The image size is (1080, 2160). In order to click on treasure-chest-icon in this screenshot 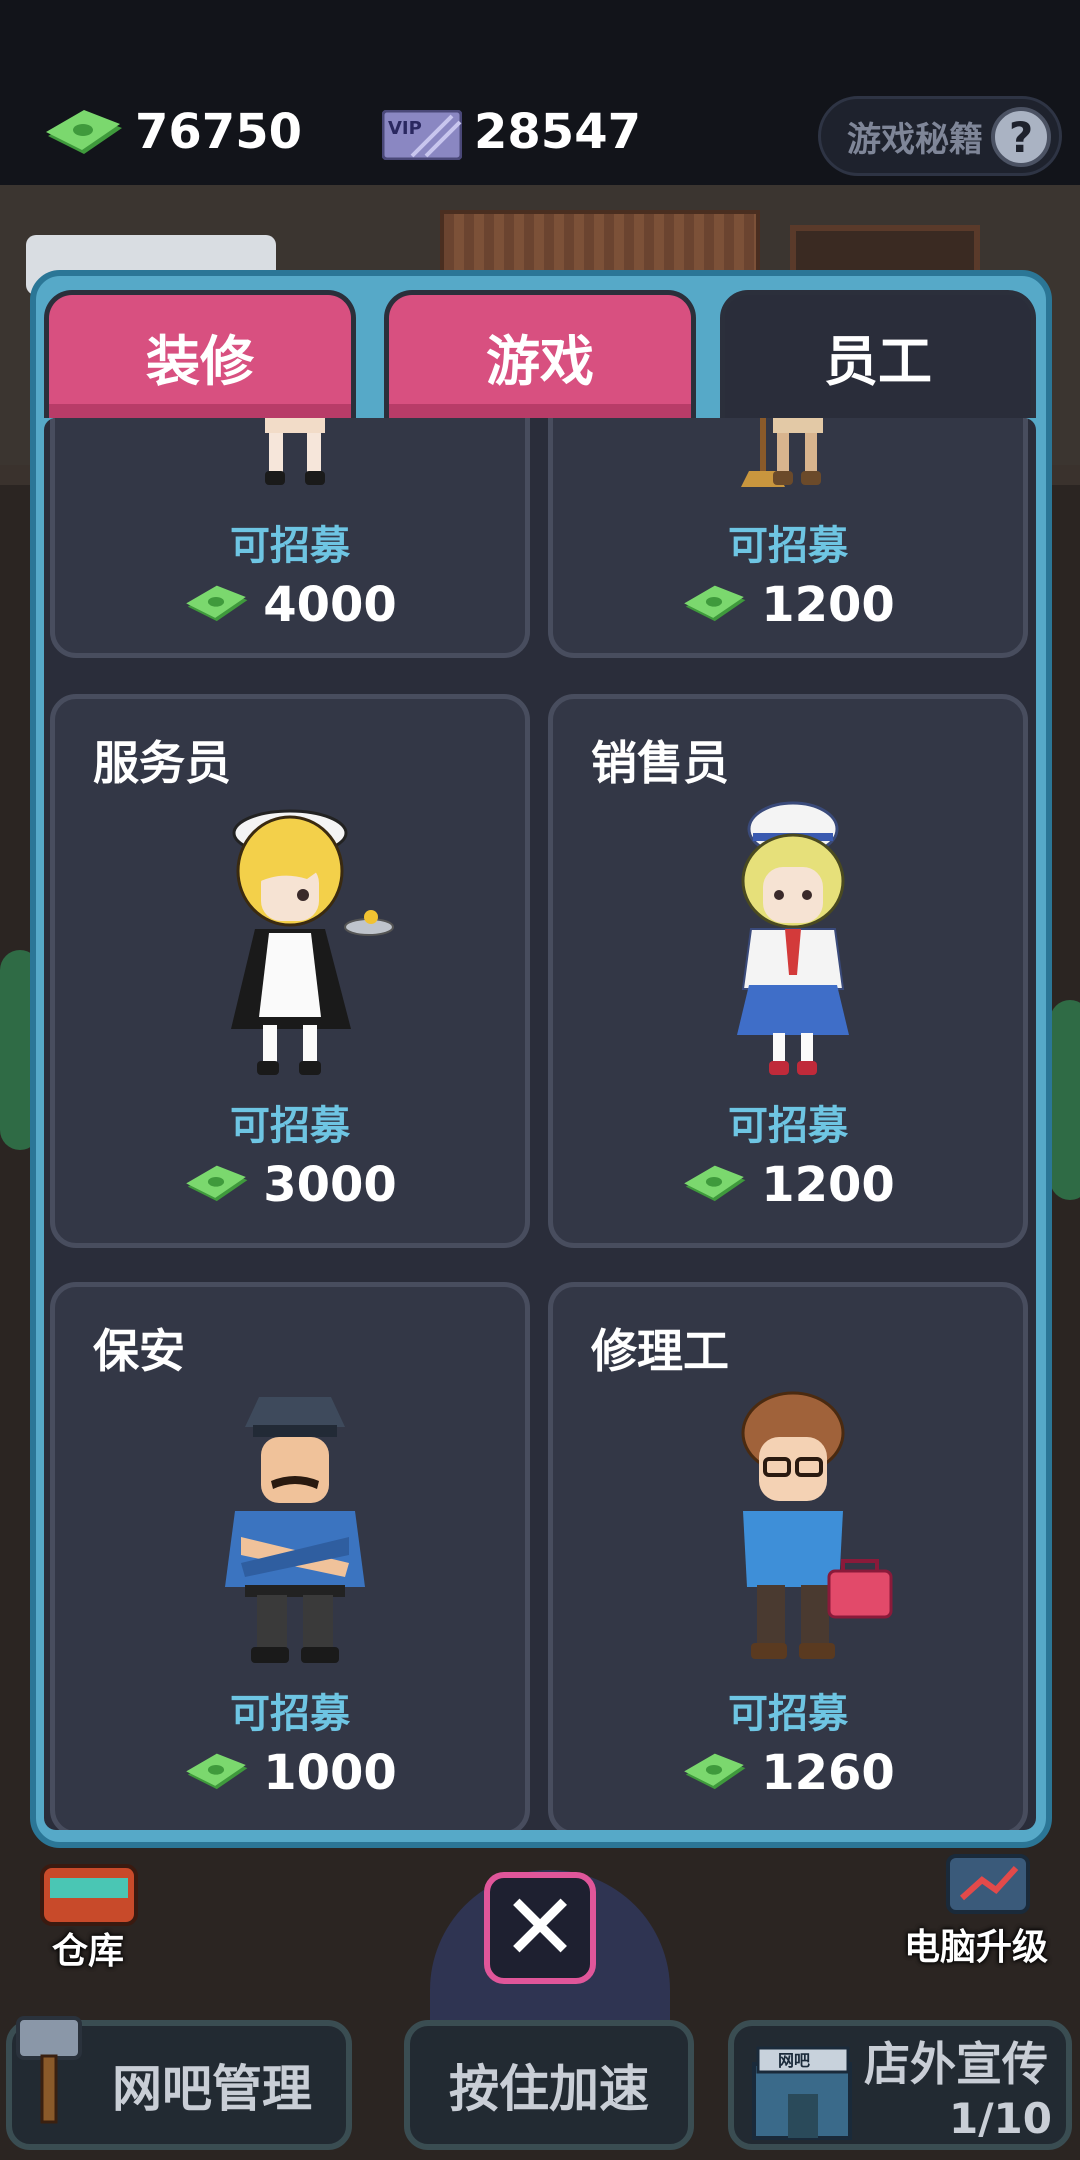, I will do `click(89, 1895)`.